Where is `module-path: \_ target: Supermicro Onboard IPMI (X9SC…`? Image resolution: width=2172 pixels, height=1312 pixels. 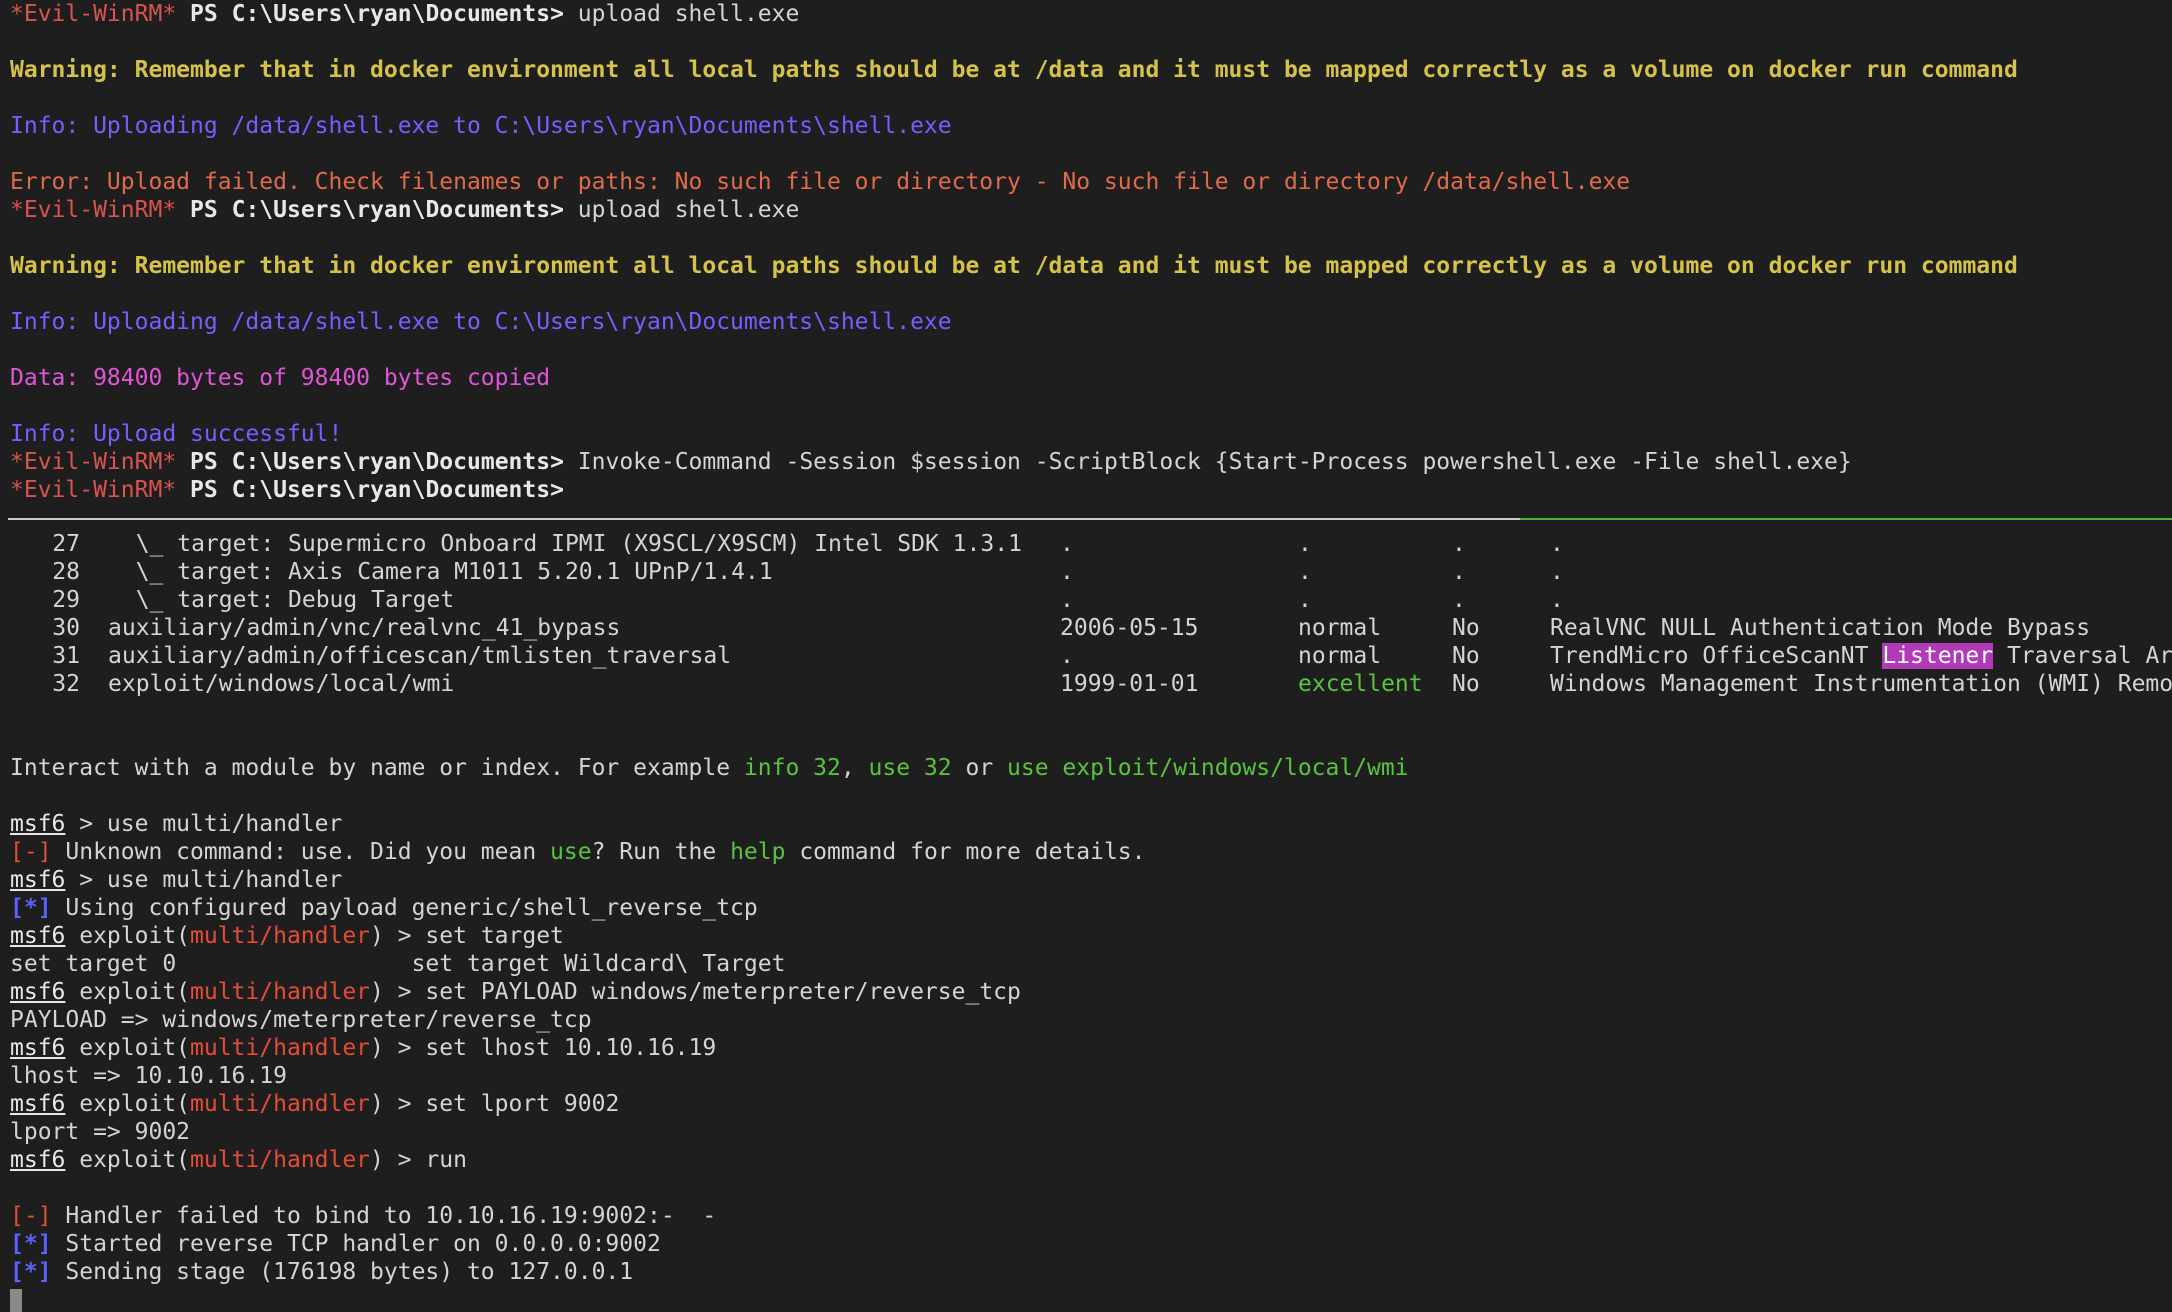
module-path: \_ target: Supermicro Onboard IPMI (X9SC… is located at coordinates (565, 544).